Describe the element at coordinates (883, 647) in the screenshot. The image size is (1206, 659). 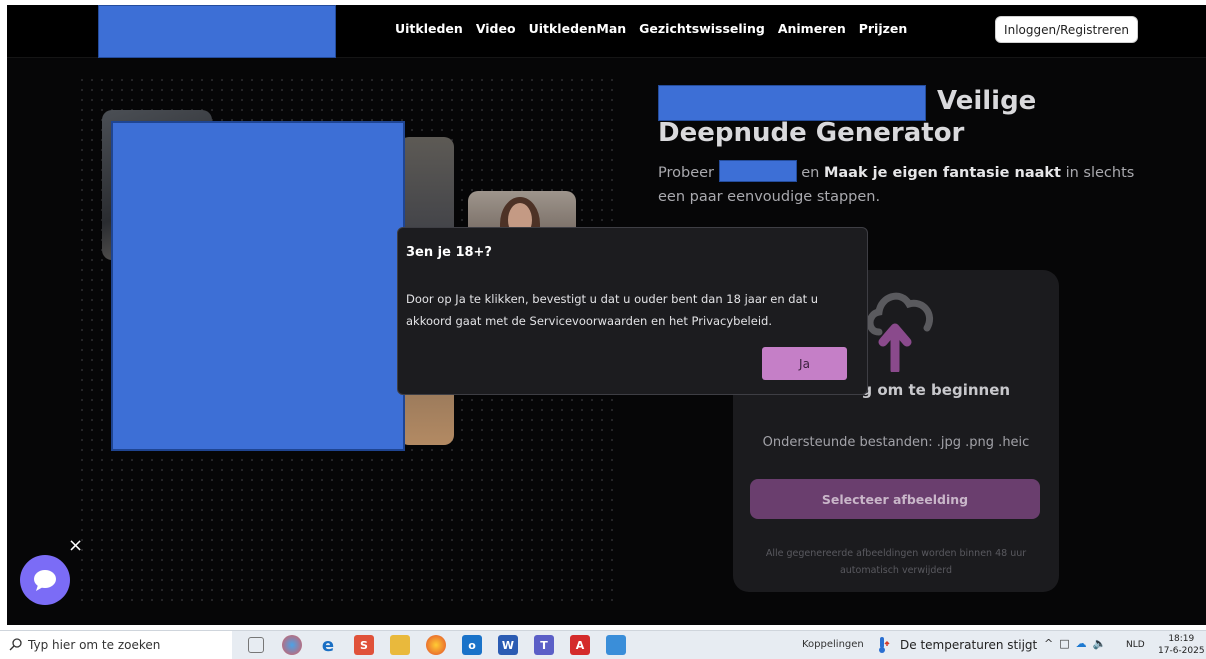
I see `thermometer-icon` at that location.